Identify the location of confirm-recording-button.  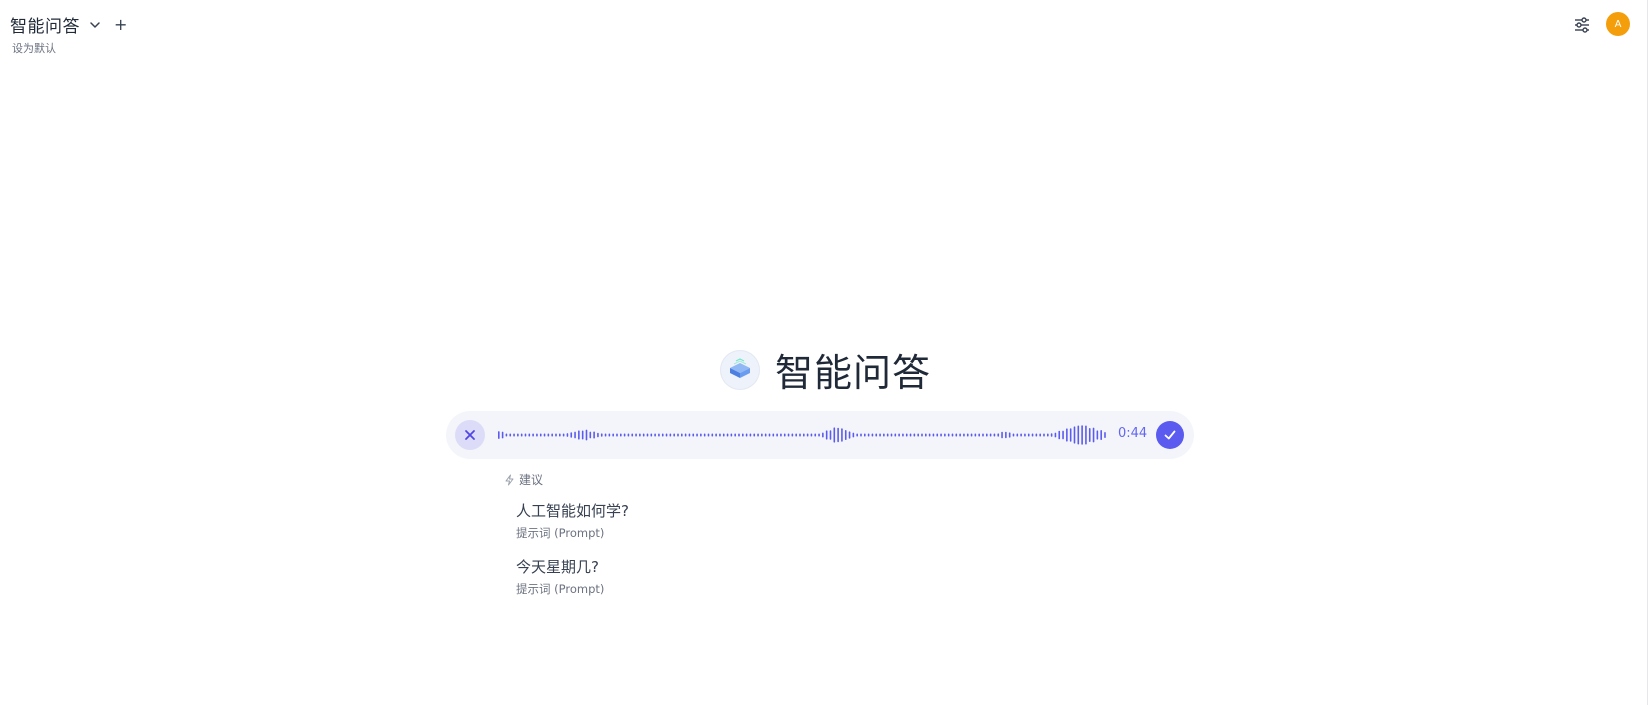
(1170, 435).